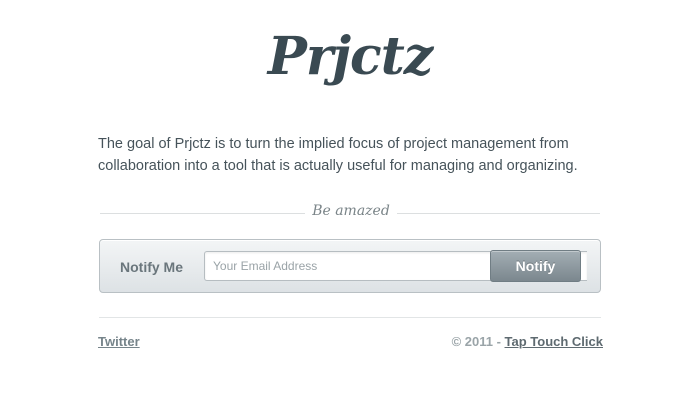 Image resolution: width=700 pixels, height=400 pixels. What do you see at coordinates (350, 317) in the screenshot?
I see `footer-divider` at bounding box center [350, 317].